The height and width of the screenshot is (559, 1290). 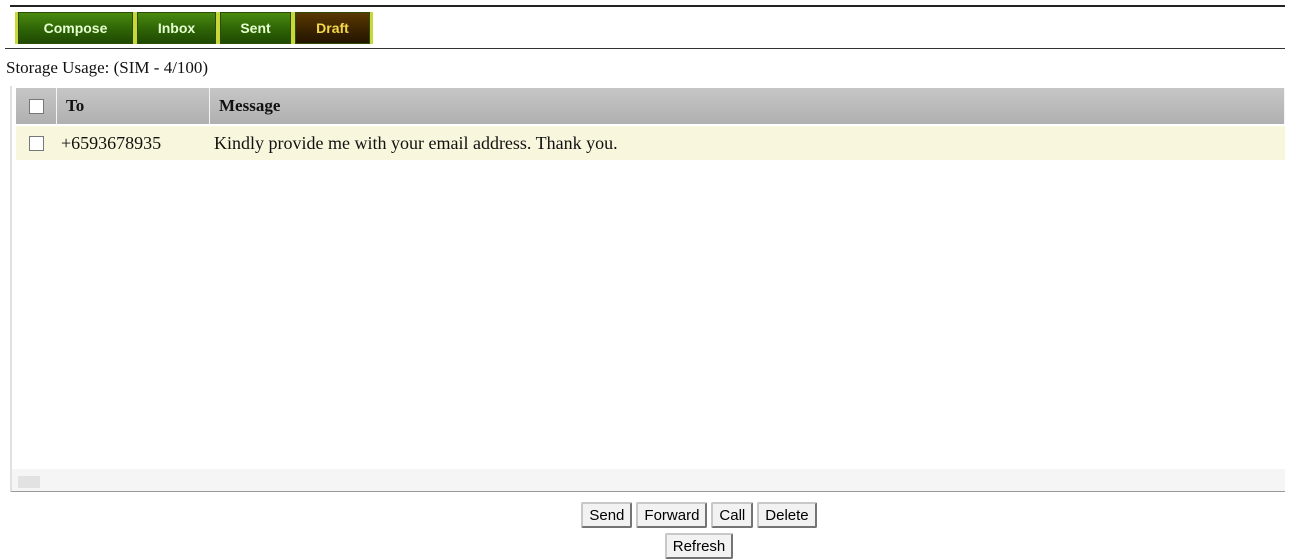 What do you see at coordinates (787, 515) in the screenshot?
I see `delete-button: Delete` at bounding box center [787, 515].